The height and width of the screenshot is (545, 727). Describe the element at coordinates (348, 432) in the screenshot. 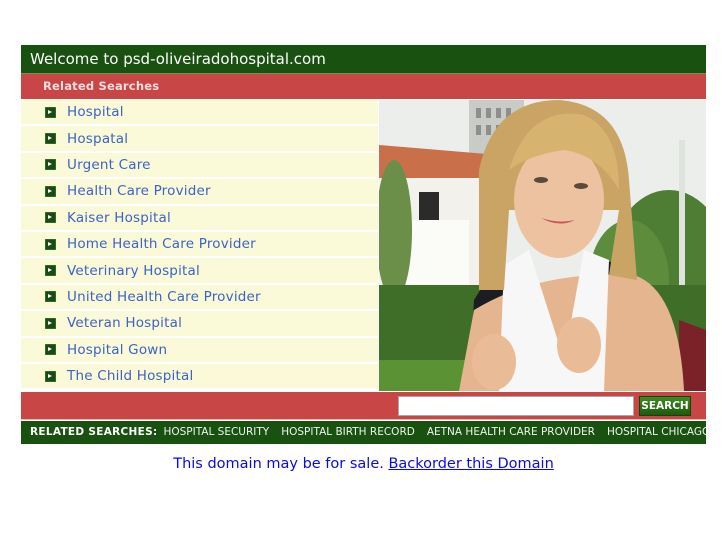

I see `related-search-link: HOSPITAL BIRTH RECORD` at that location.